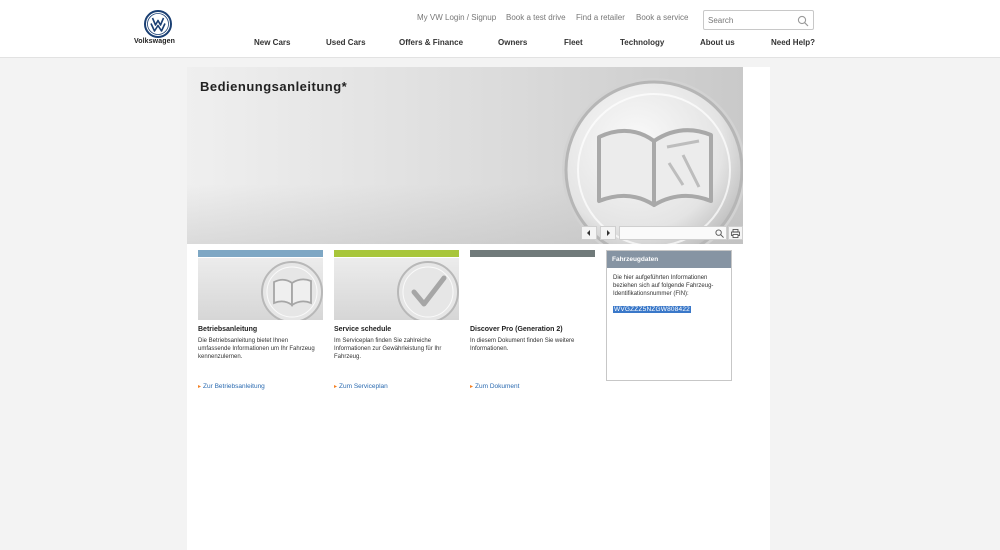  Describe the element at coordinates (717, 42) in the screenshot. I see `nav-about-us: About us` at that location.